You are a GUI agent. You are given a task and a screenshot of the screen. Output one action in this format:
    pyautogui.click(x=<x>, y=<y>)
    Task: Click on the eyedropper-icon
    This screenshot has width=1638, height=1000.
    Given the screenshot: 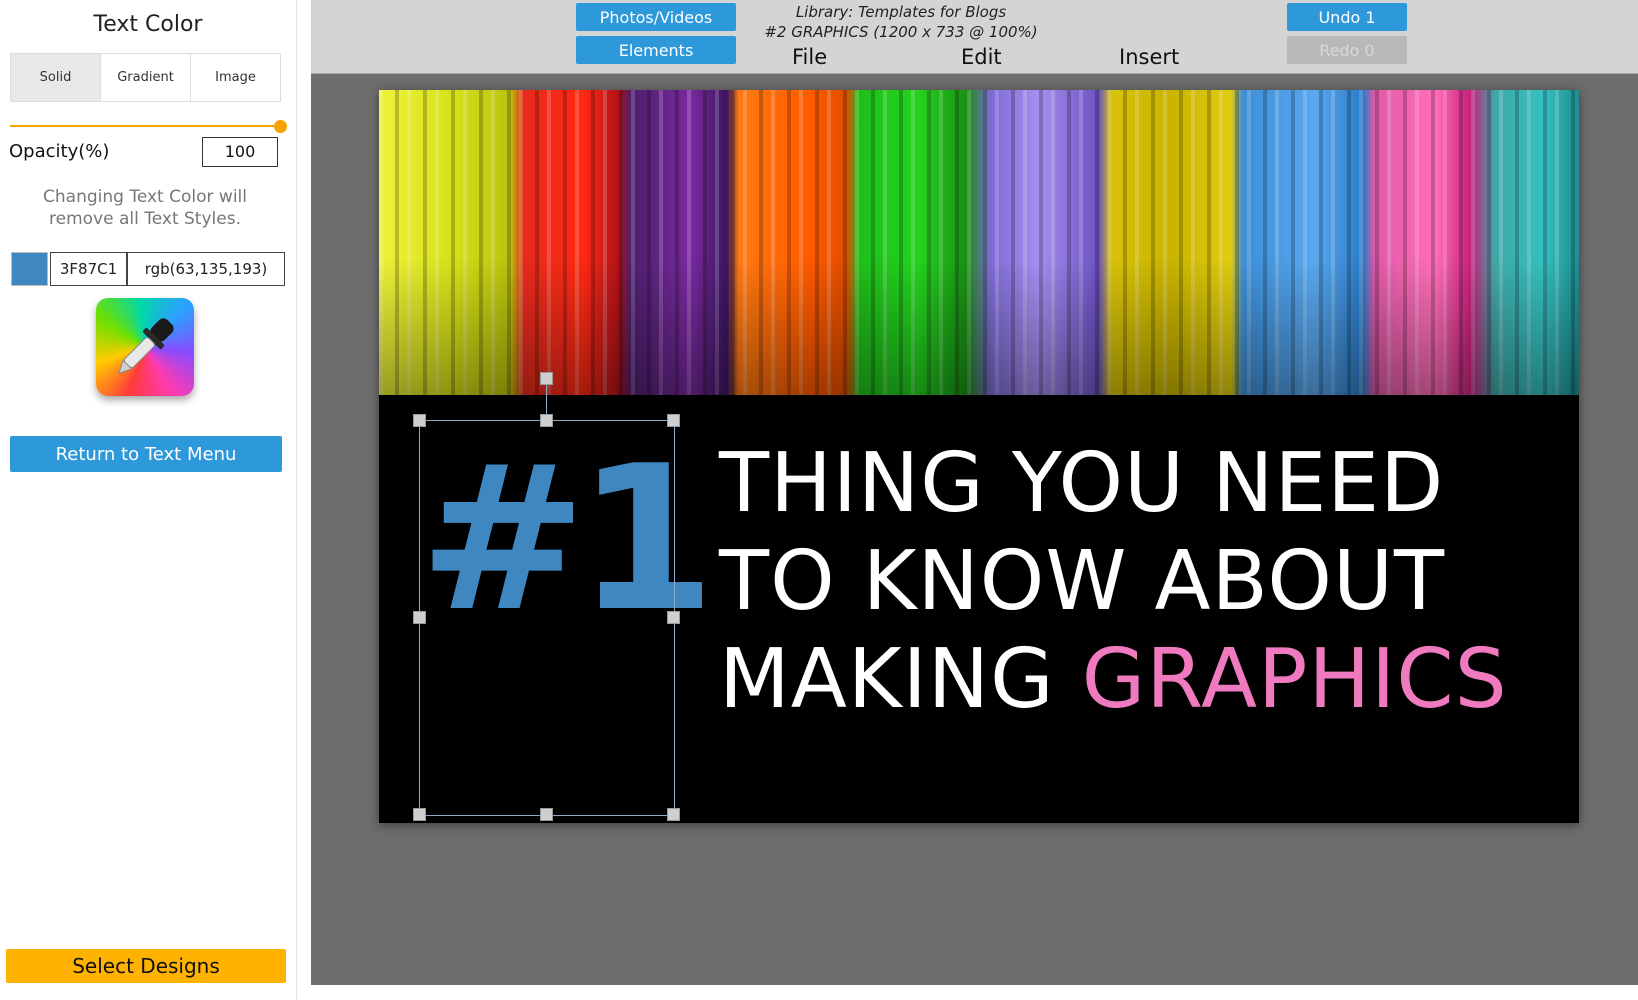 What is the action you would take?
    pyautogui.click(x=146, y=346)
    